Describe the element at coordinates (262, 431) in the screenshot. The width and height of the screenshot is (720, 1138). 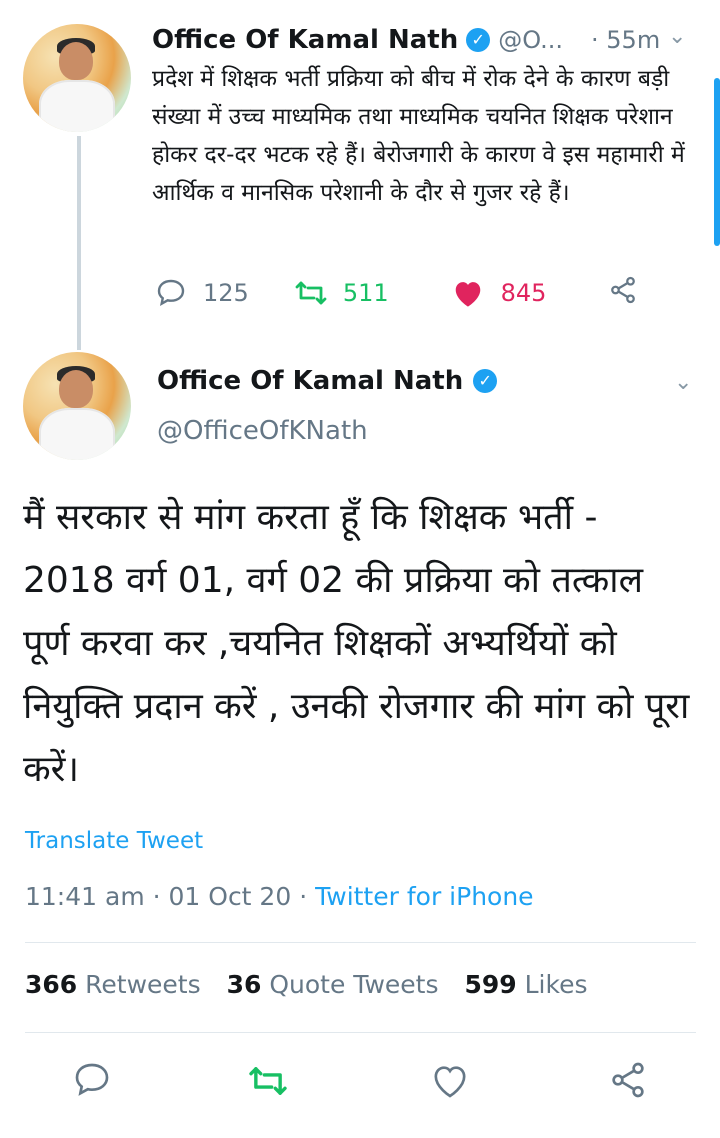
I see `author-handle: @OfficeOfKNath` at that location.